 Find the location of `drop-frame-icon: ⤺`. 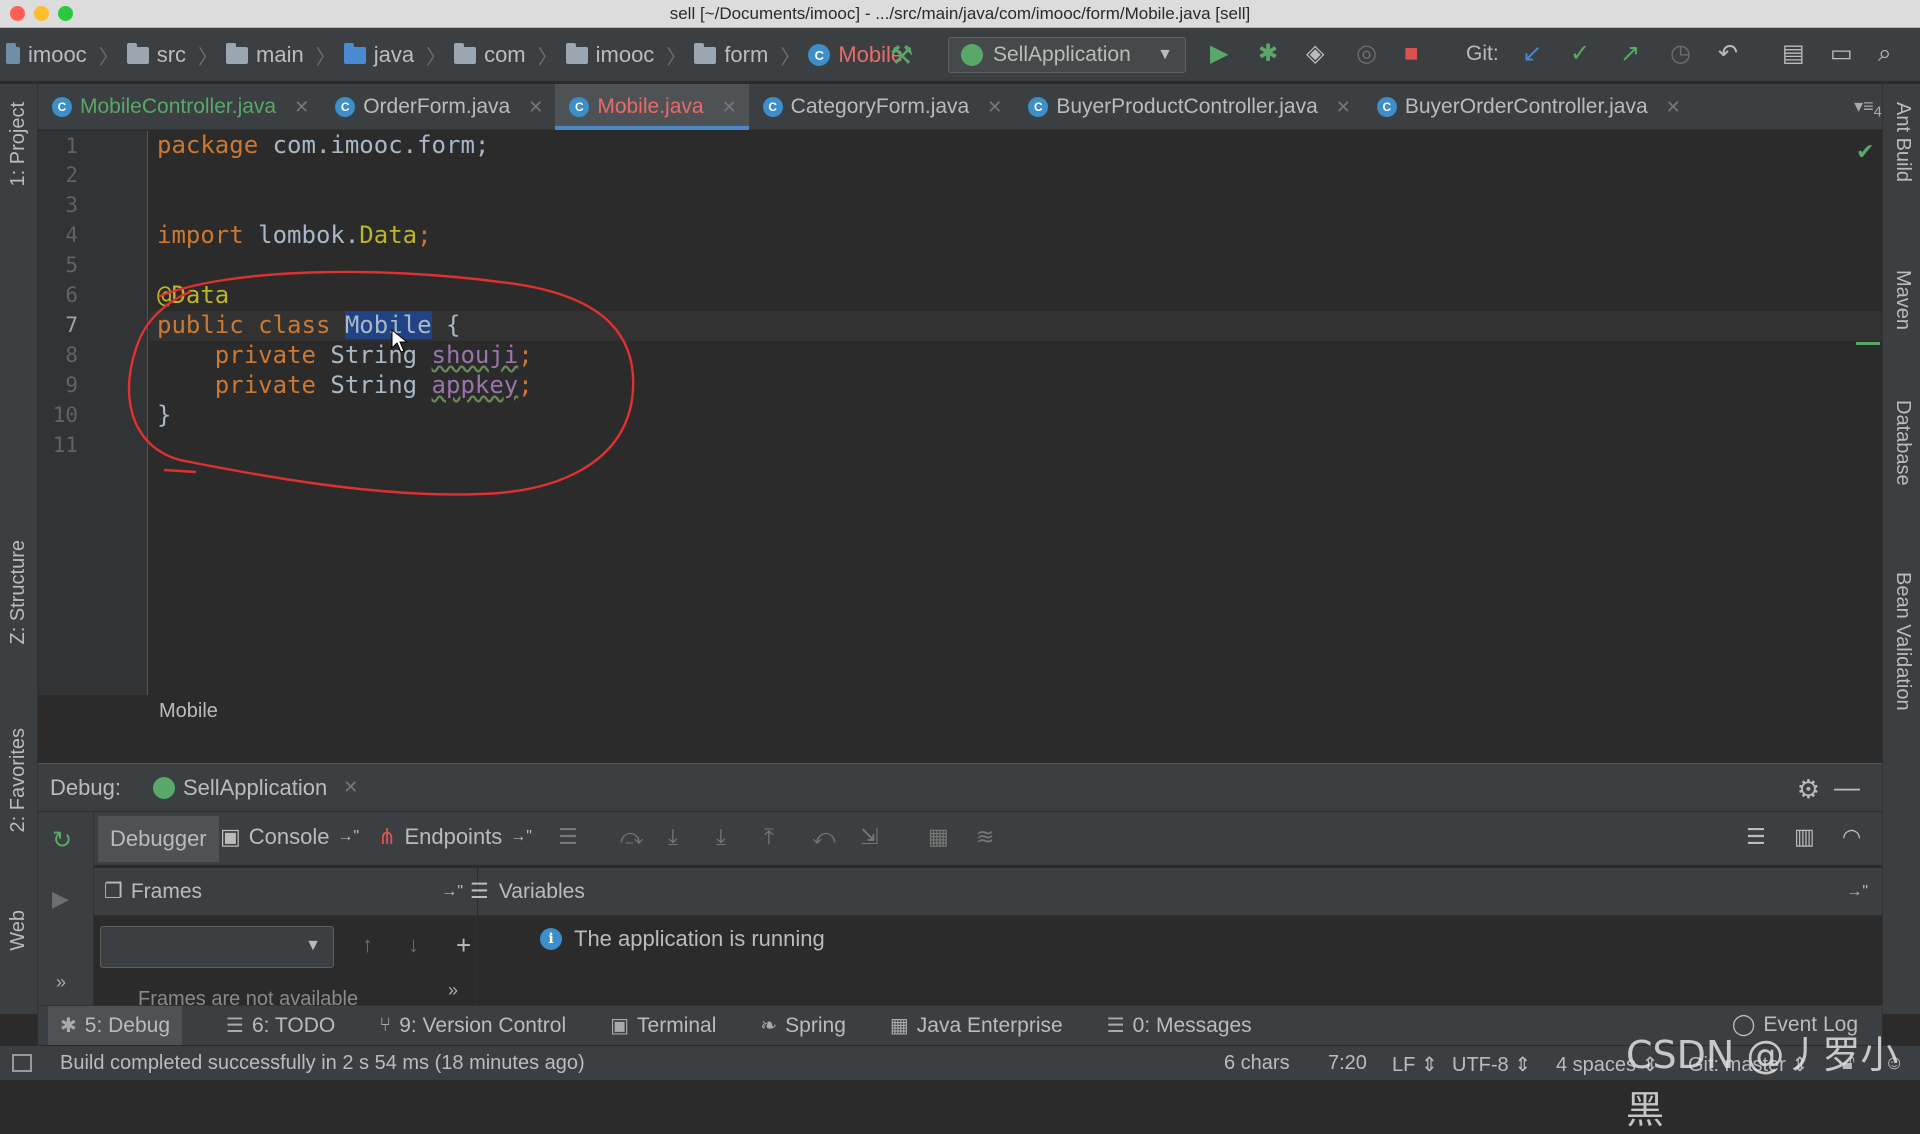

drop-frame-icon: ⤺ is located at coordinates (824, 837).